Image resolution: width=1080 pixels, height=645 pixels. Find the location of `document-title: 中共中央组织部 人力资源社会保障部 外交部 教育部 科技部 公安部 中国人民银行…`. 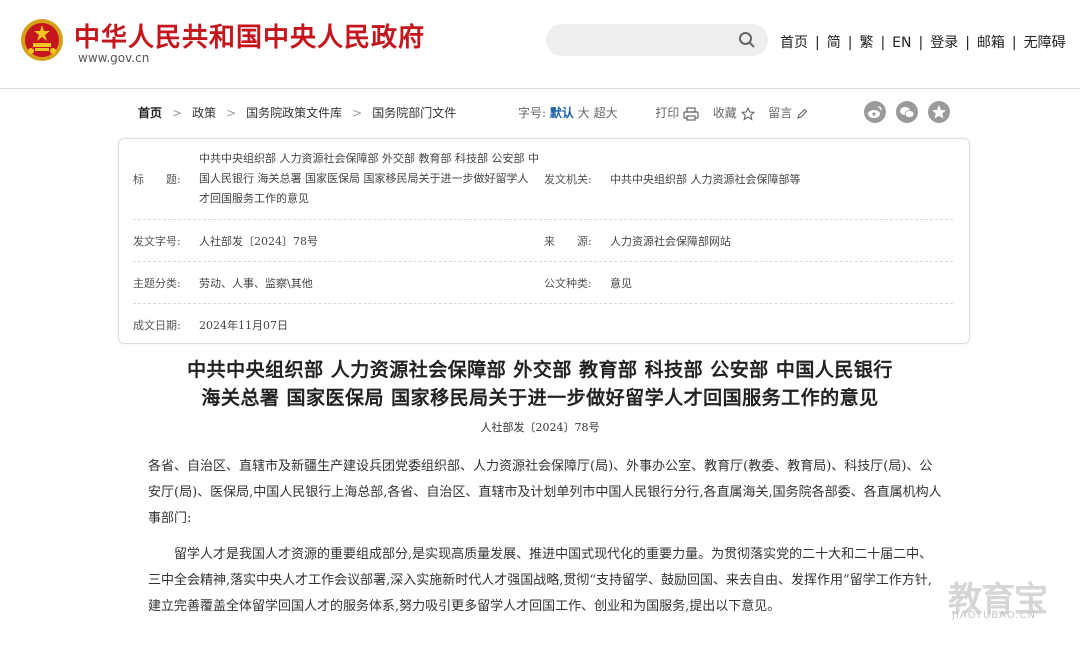

document-title: 中共中央组织部 人力资源社会保障部 外交部 教育部 科技部 公安部 中国人民银行… is located at coordinates (540, 384).